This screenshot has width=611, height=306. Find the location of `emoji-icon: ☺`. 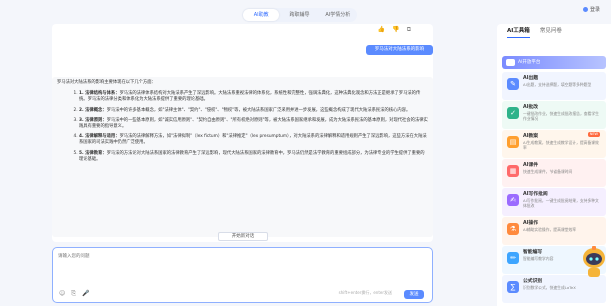

emoji-icon: ☺ is located at coordinates (62, 294).